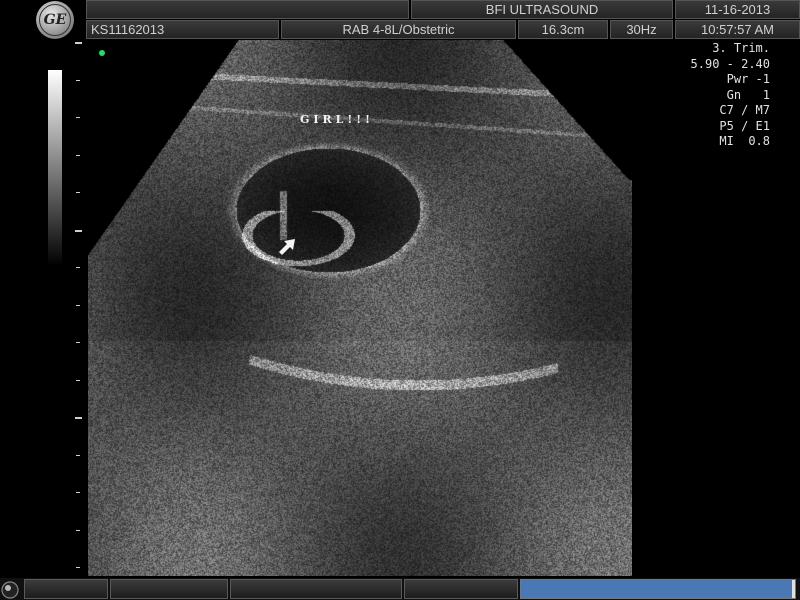  I want to click on trackball-icon, so click(10, 590).